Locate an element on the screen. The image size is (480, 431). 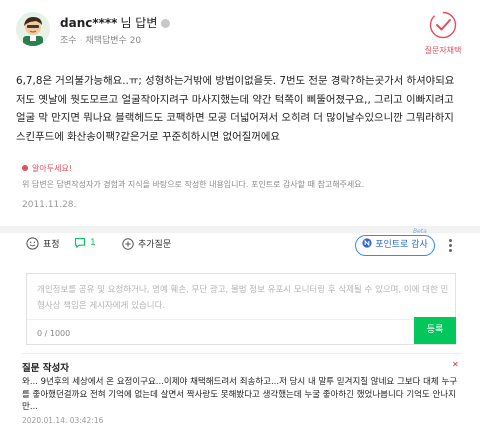
author-name-line: danc**** 님 답변 is located at coordinates (115, 22).